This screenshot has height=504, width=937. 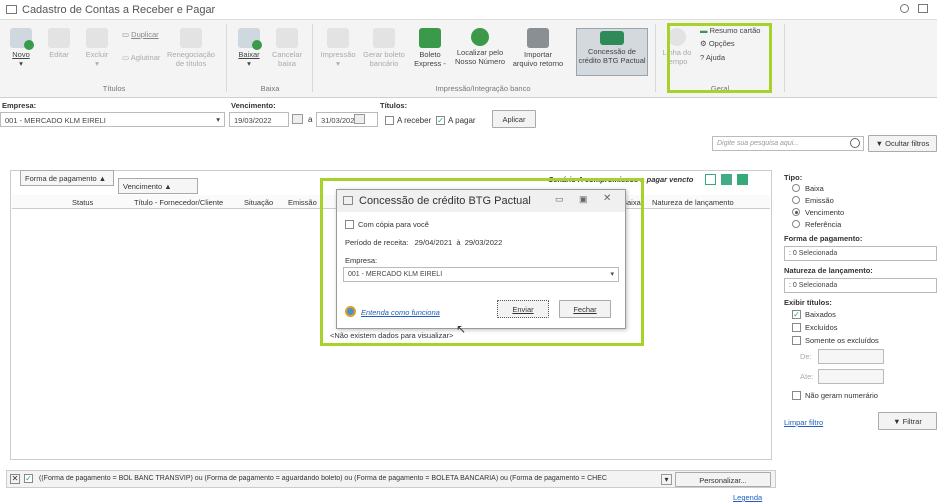 What do you see at coordinates (55, 120) in the screenshot?
I see `empresa-value: 001 - MERCADO KLM EIRELI` at bounding box center [55, 120].